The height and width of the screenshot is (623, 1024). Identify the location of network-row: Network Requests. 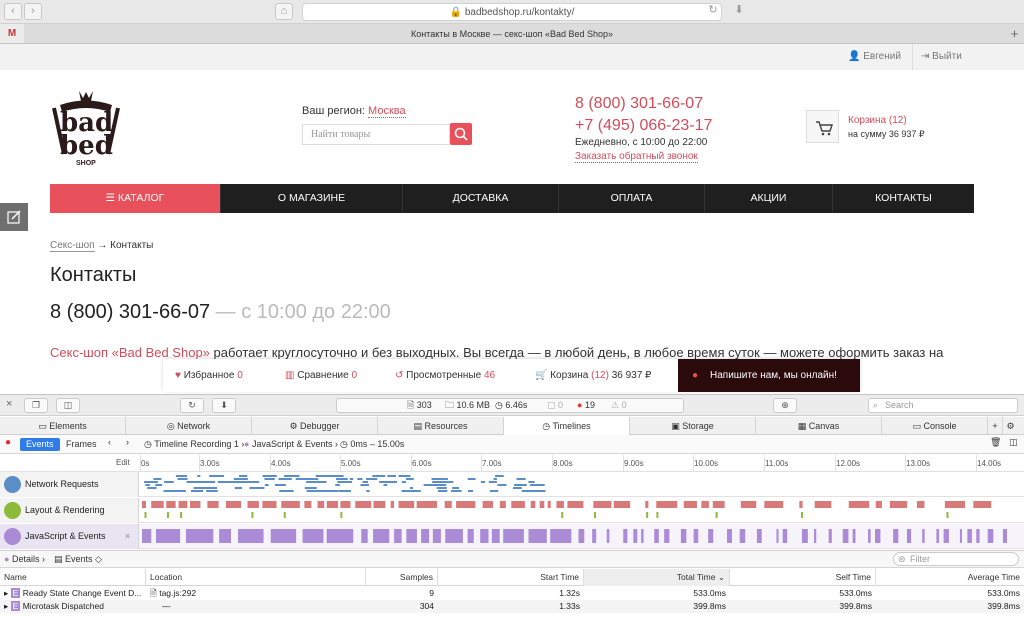
(512, 484).